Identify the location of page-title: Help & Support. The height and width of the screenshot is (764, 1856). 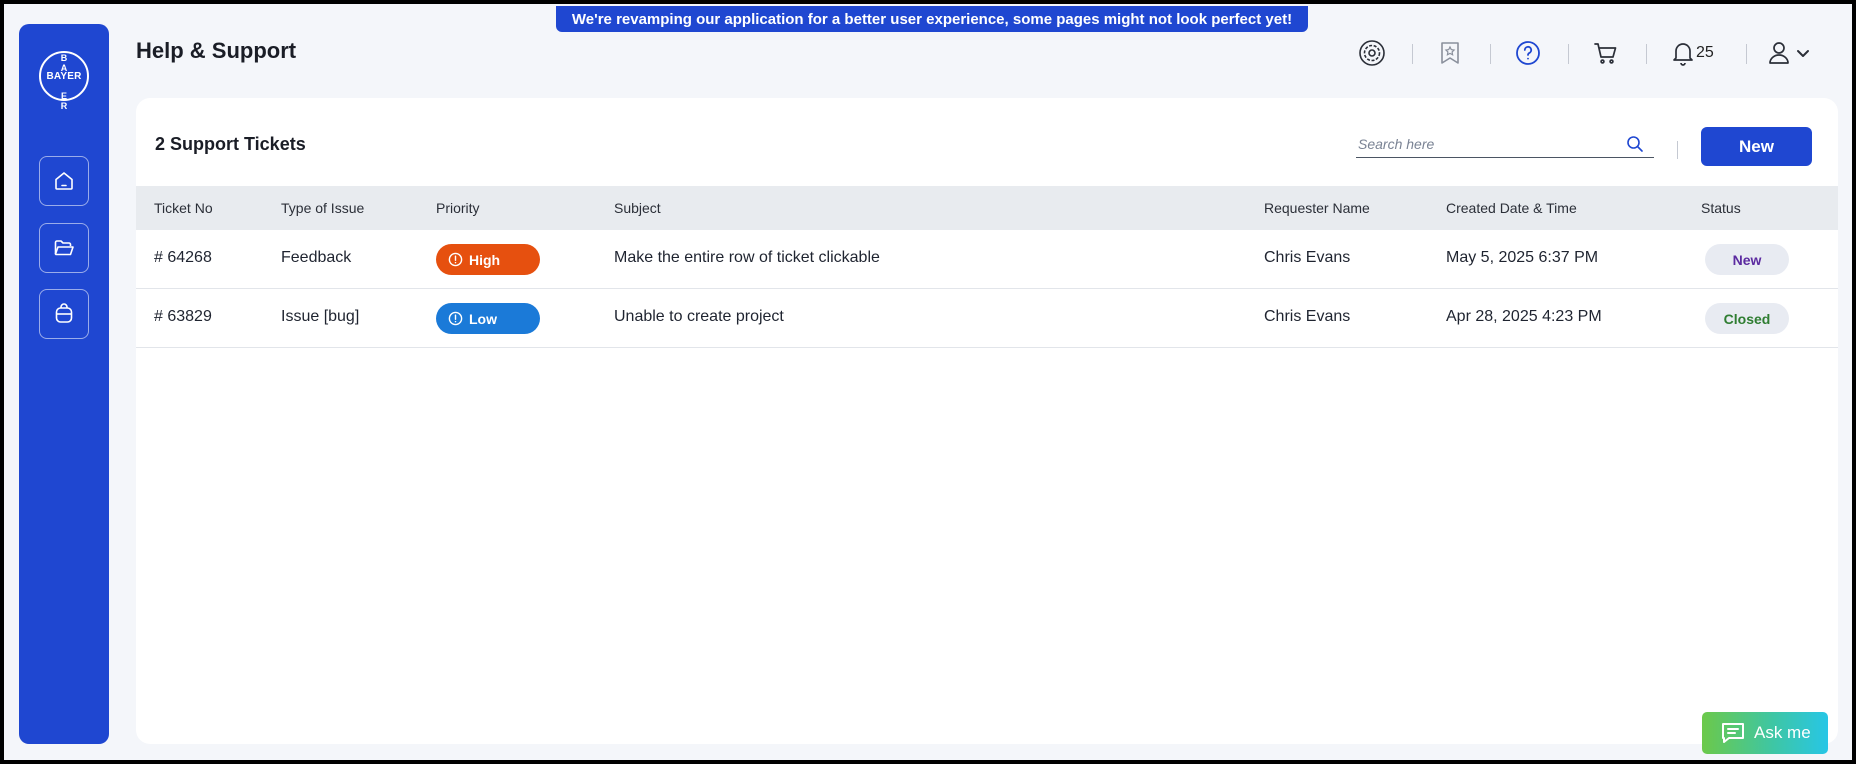
(216, 50).